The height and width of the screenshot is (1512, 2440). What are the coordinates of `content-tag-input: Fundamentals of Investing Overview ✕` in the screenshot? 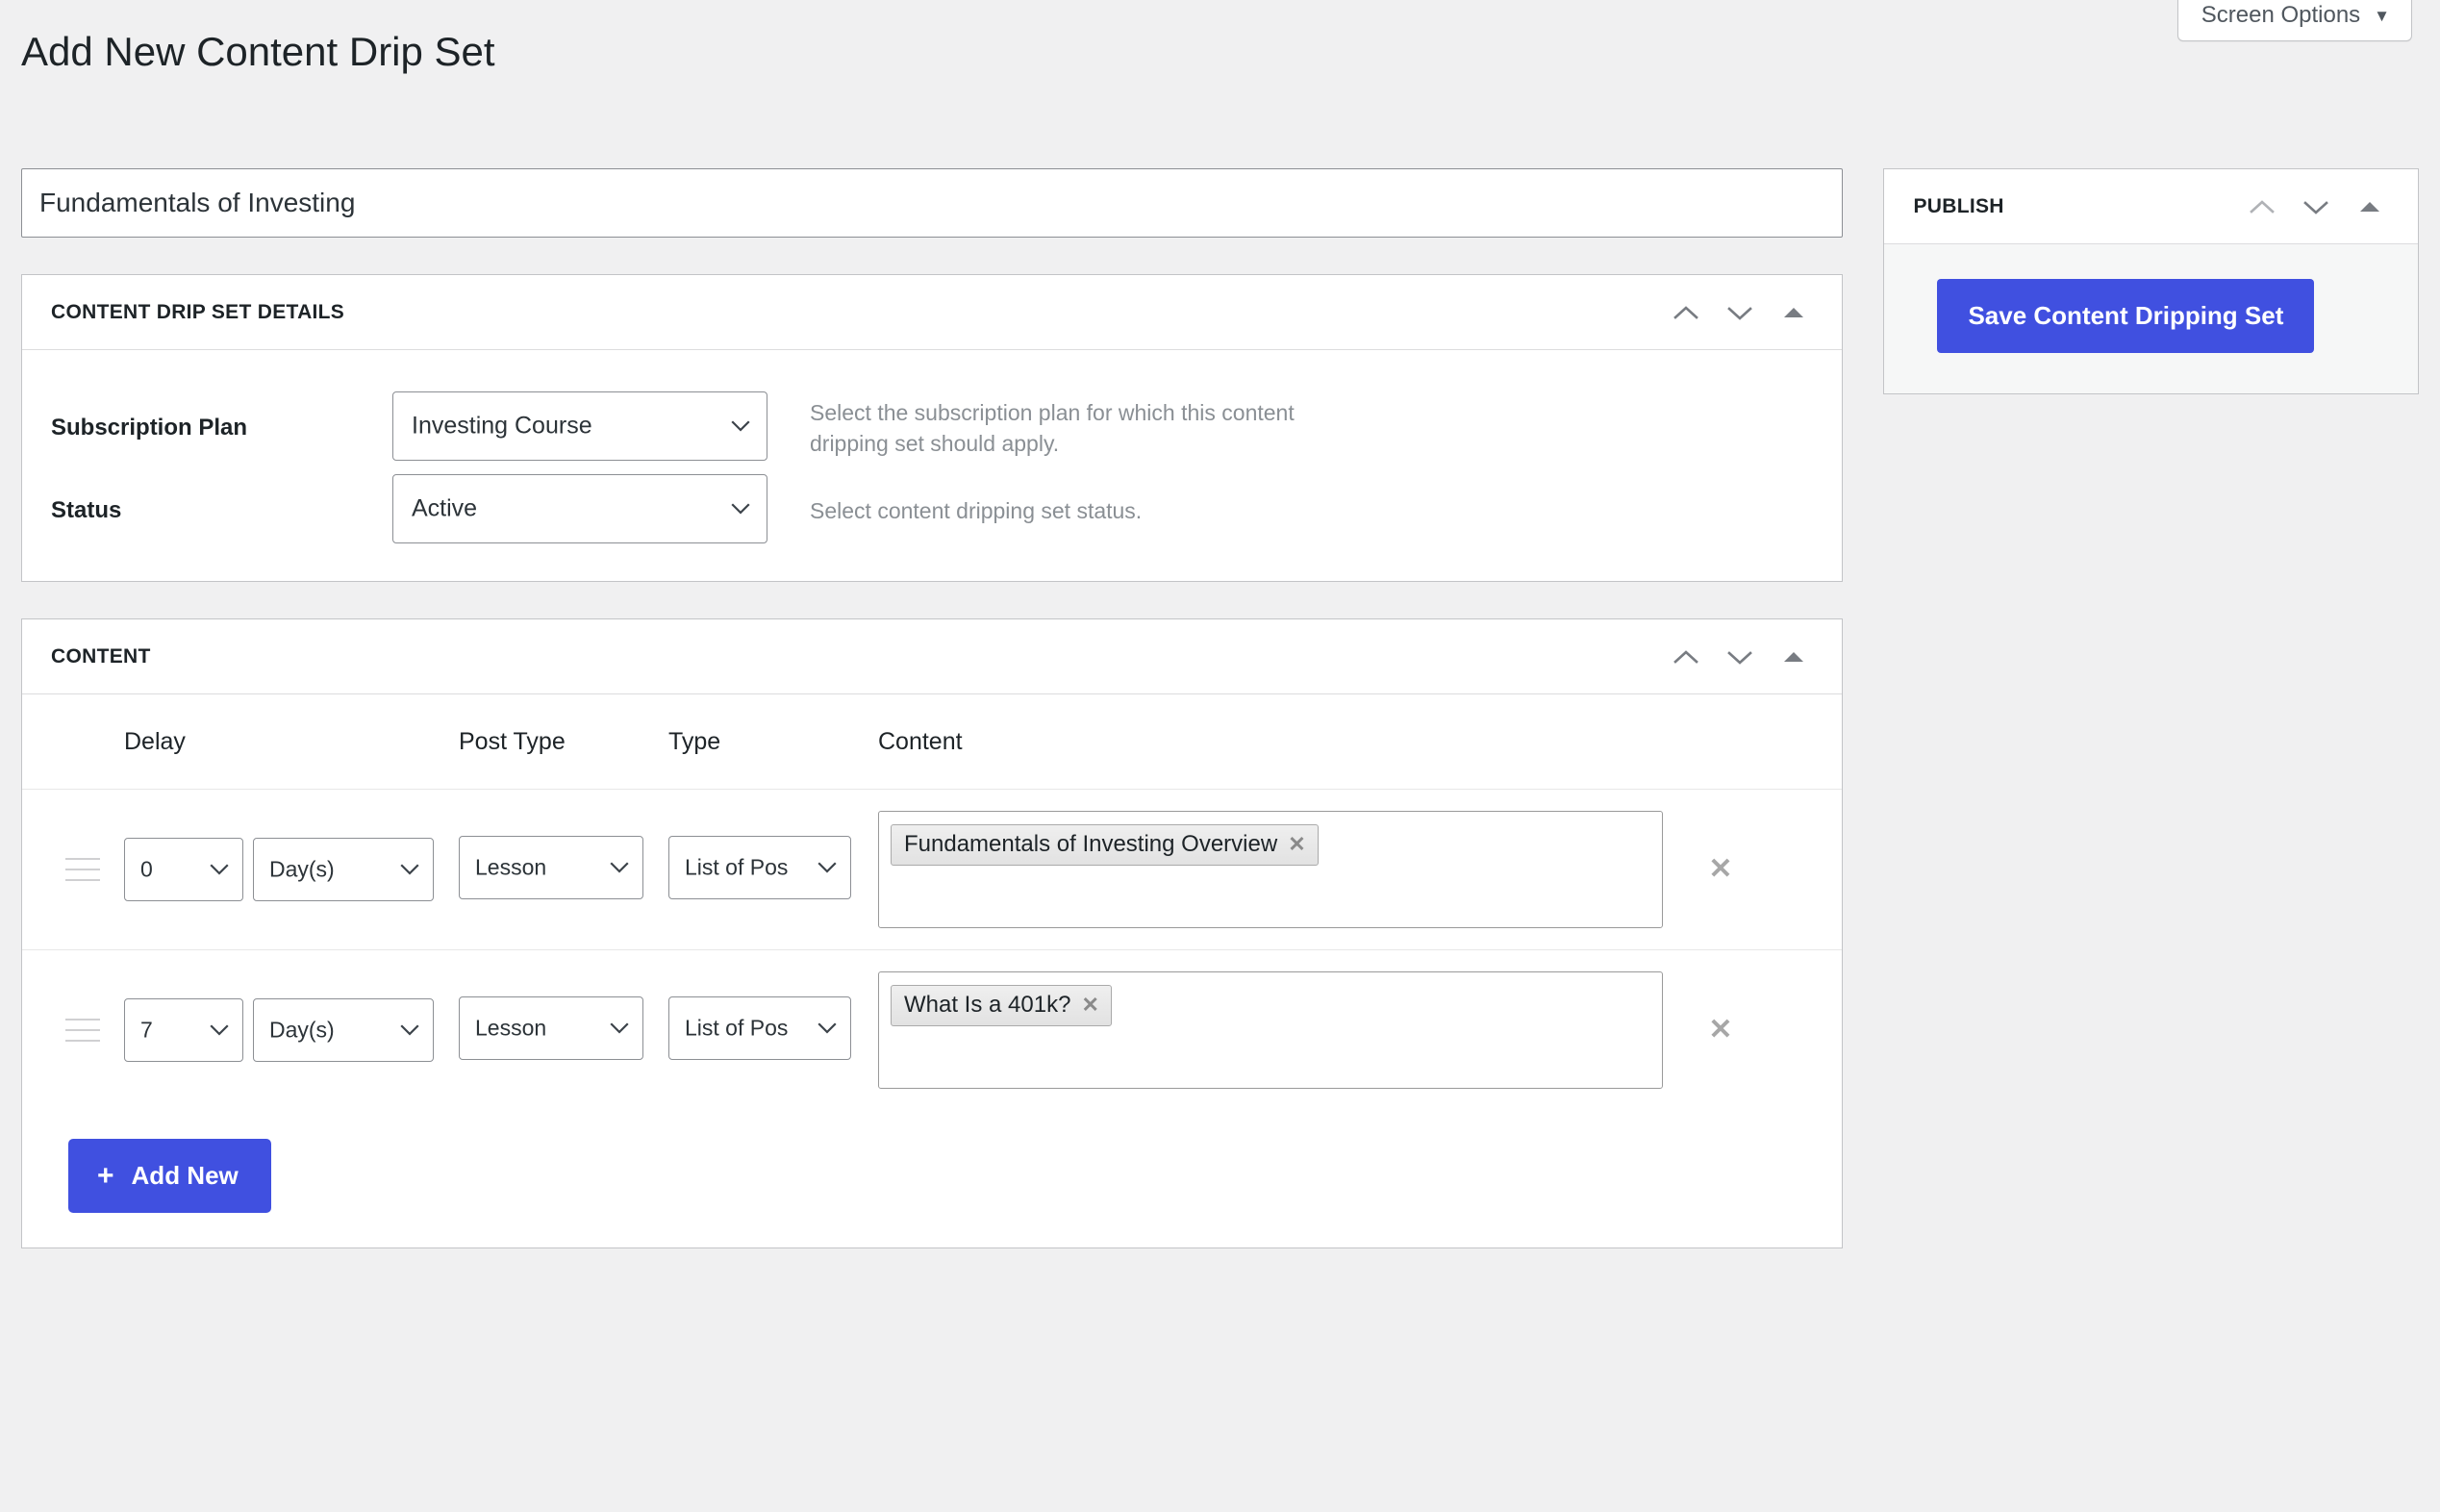 It's located at (1270, 870).